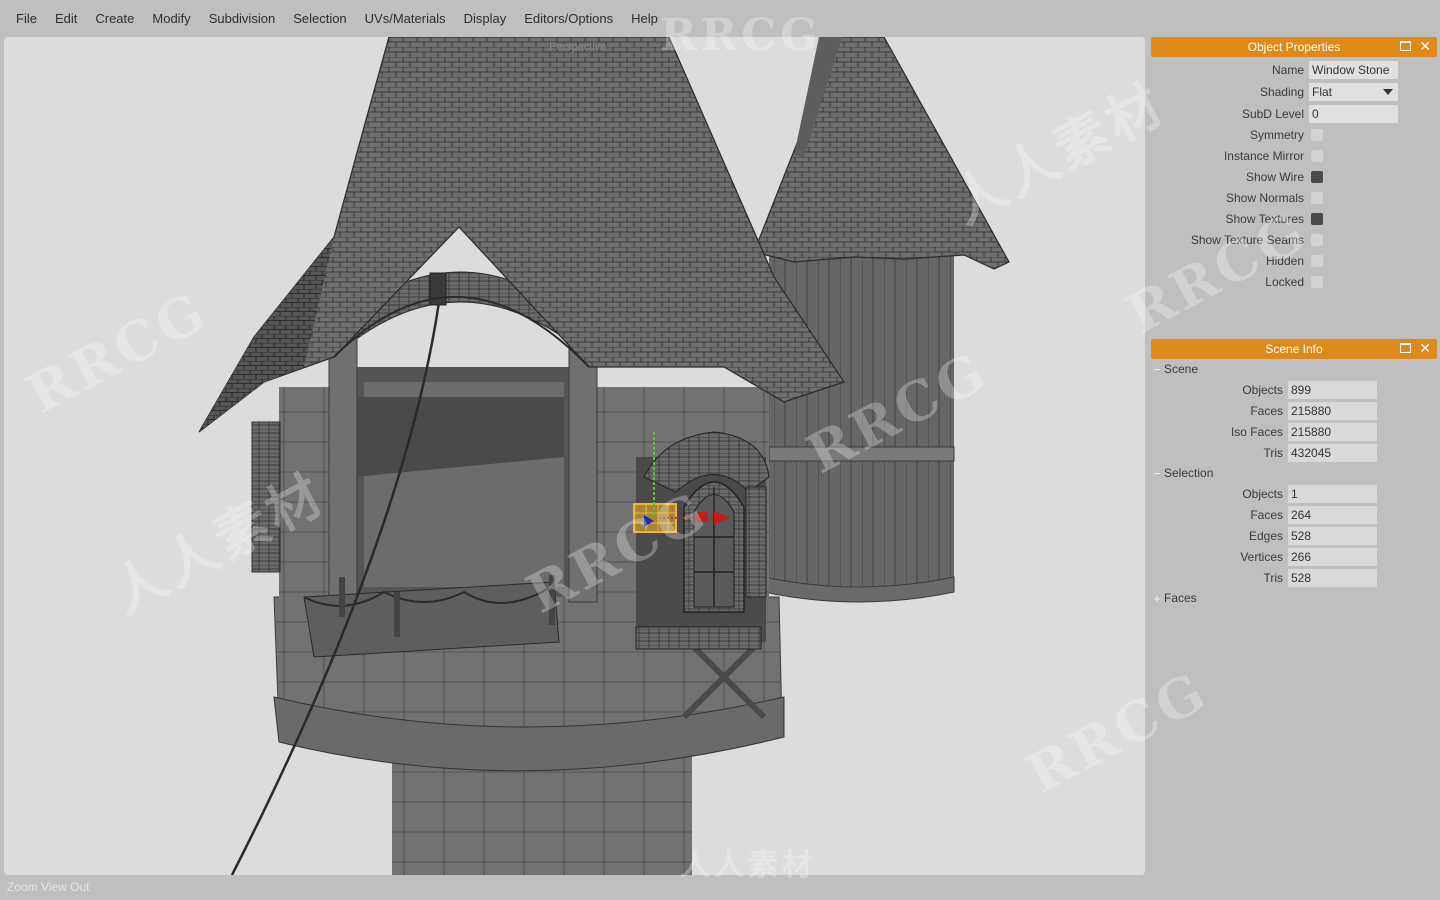 This screenshot has height=900, width=1440. I want to click on faces-section-toggle: + Faces, so click(1294, 598).